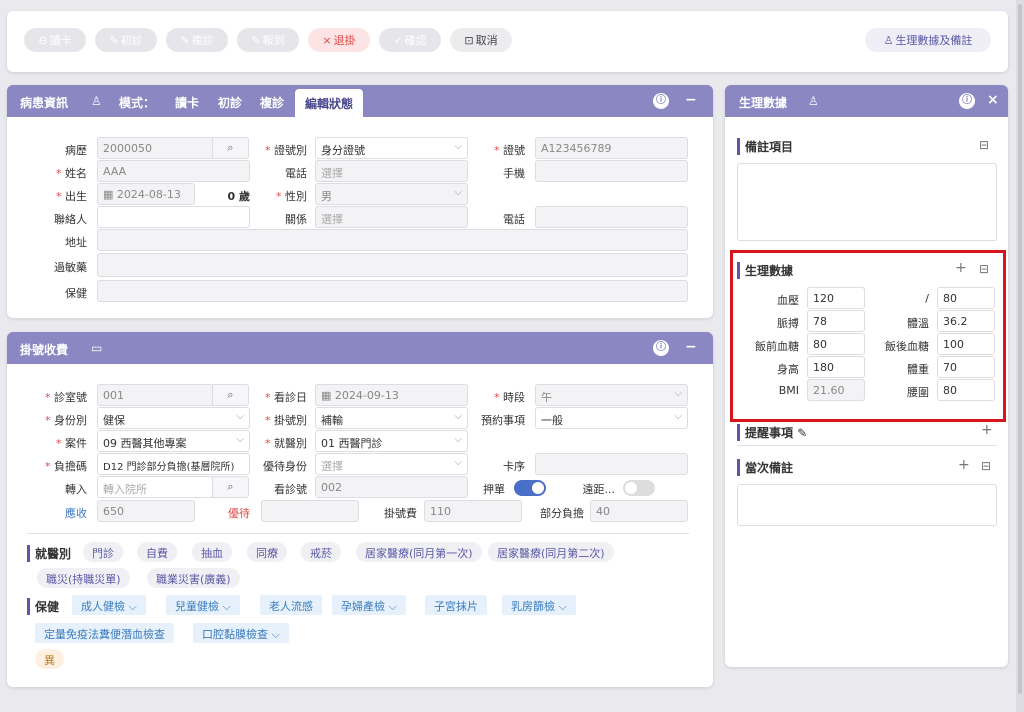 The image size is (1024, 712). Describe the element at coordinates (321, 552) in the screenshot. I see `chip-visit-type: 戒菸` at that location.